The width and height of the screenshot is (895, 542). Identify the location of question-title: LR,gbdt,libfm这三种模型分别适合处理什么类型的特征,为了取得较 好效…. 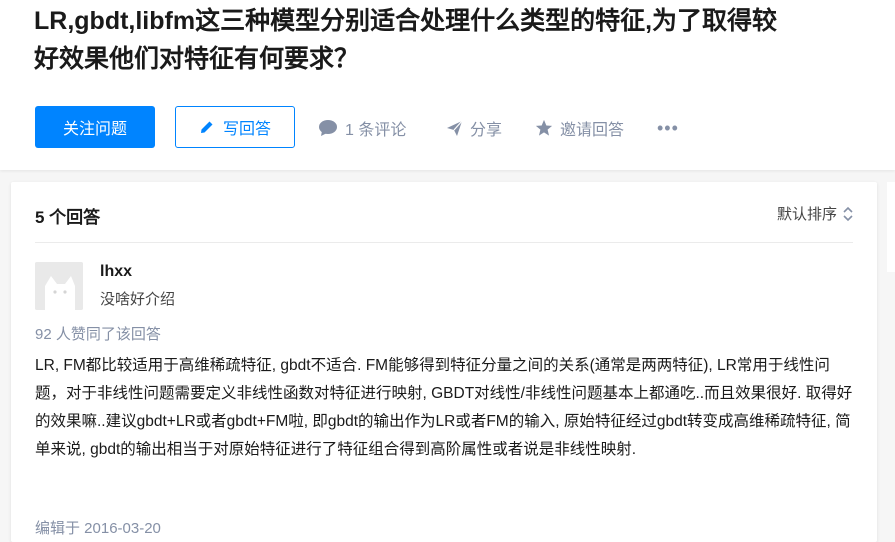
(459, 40).